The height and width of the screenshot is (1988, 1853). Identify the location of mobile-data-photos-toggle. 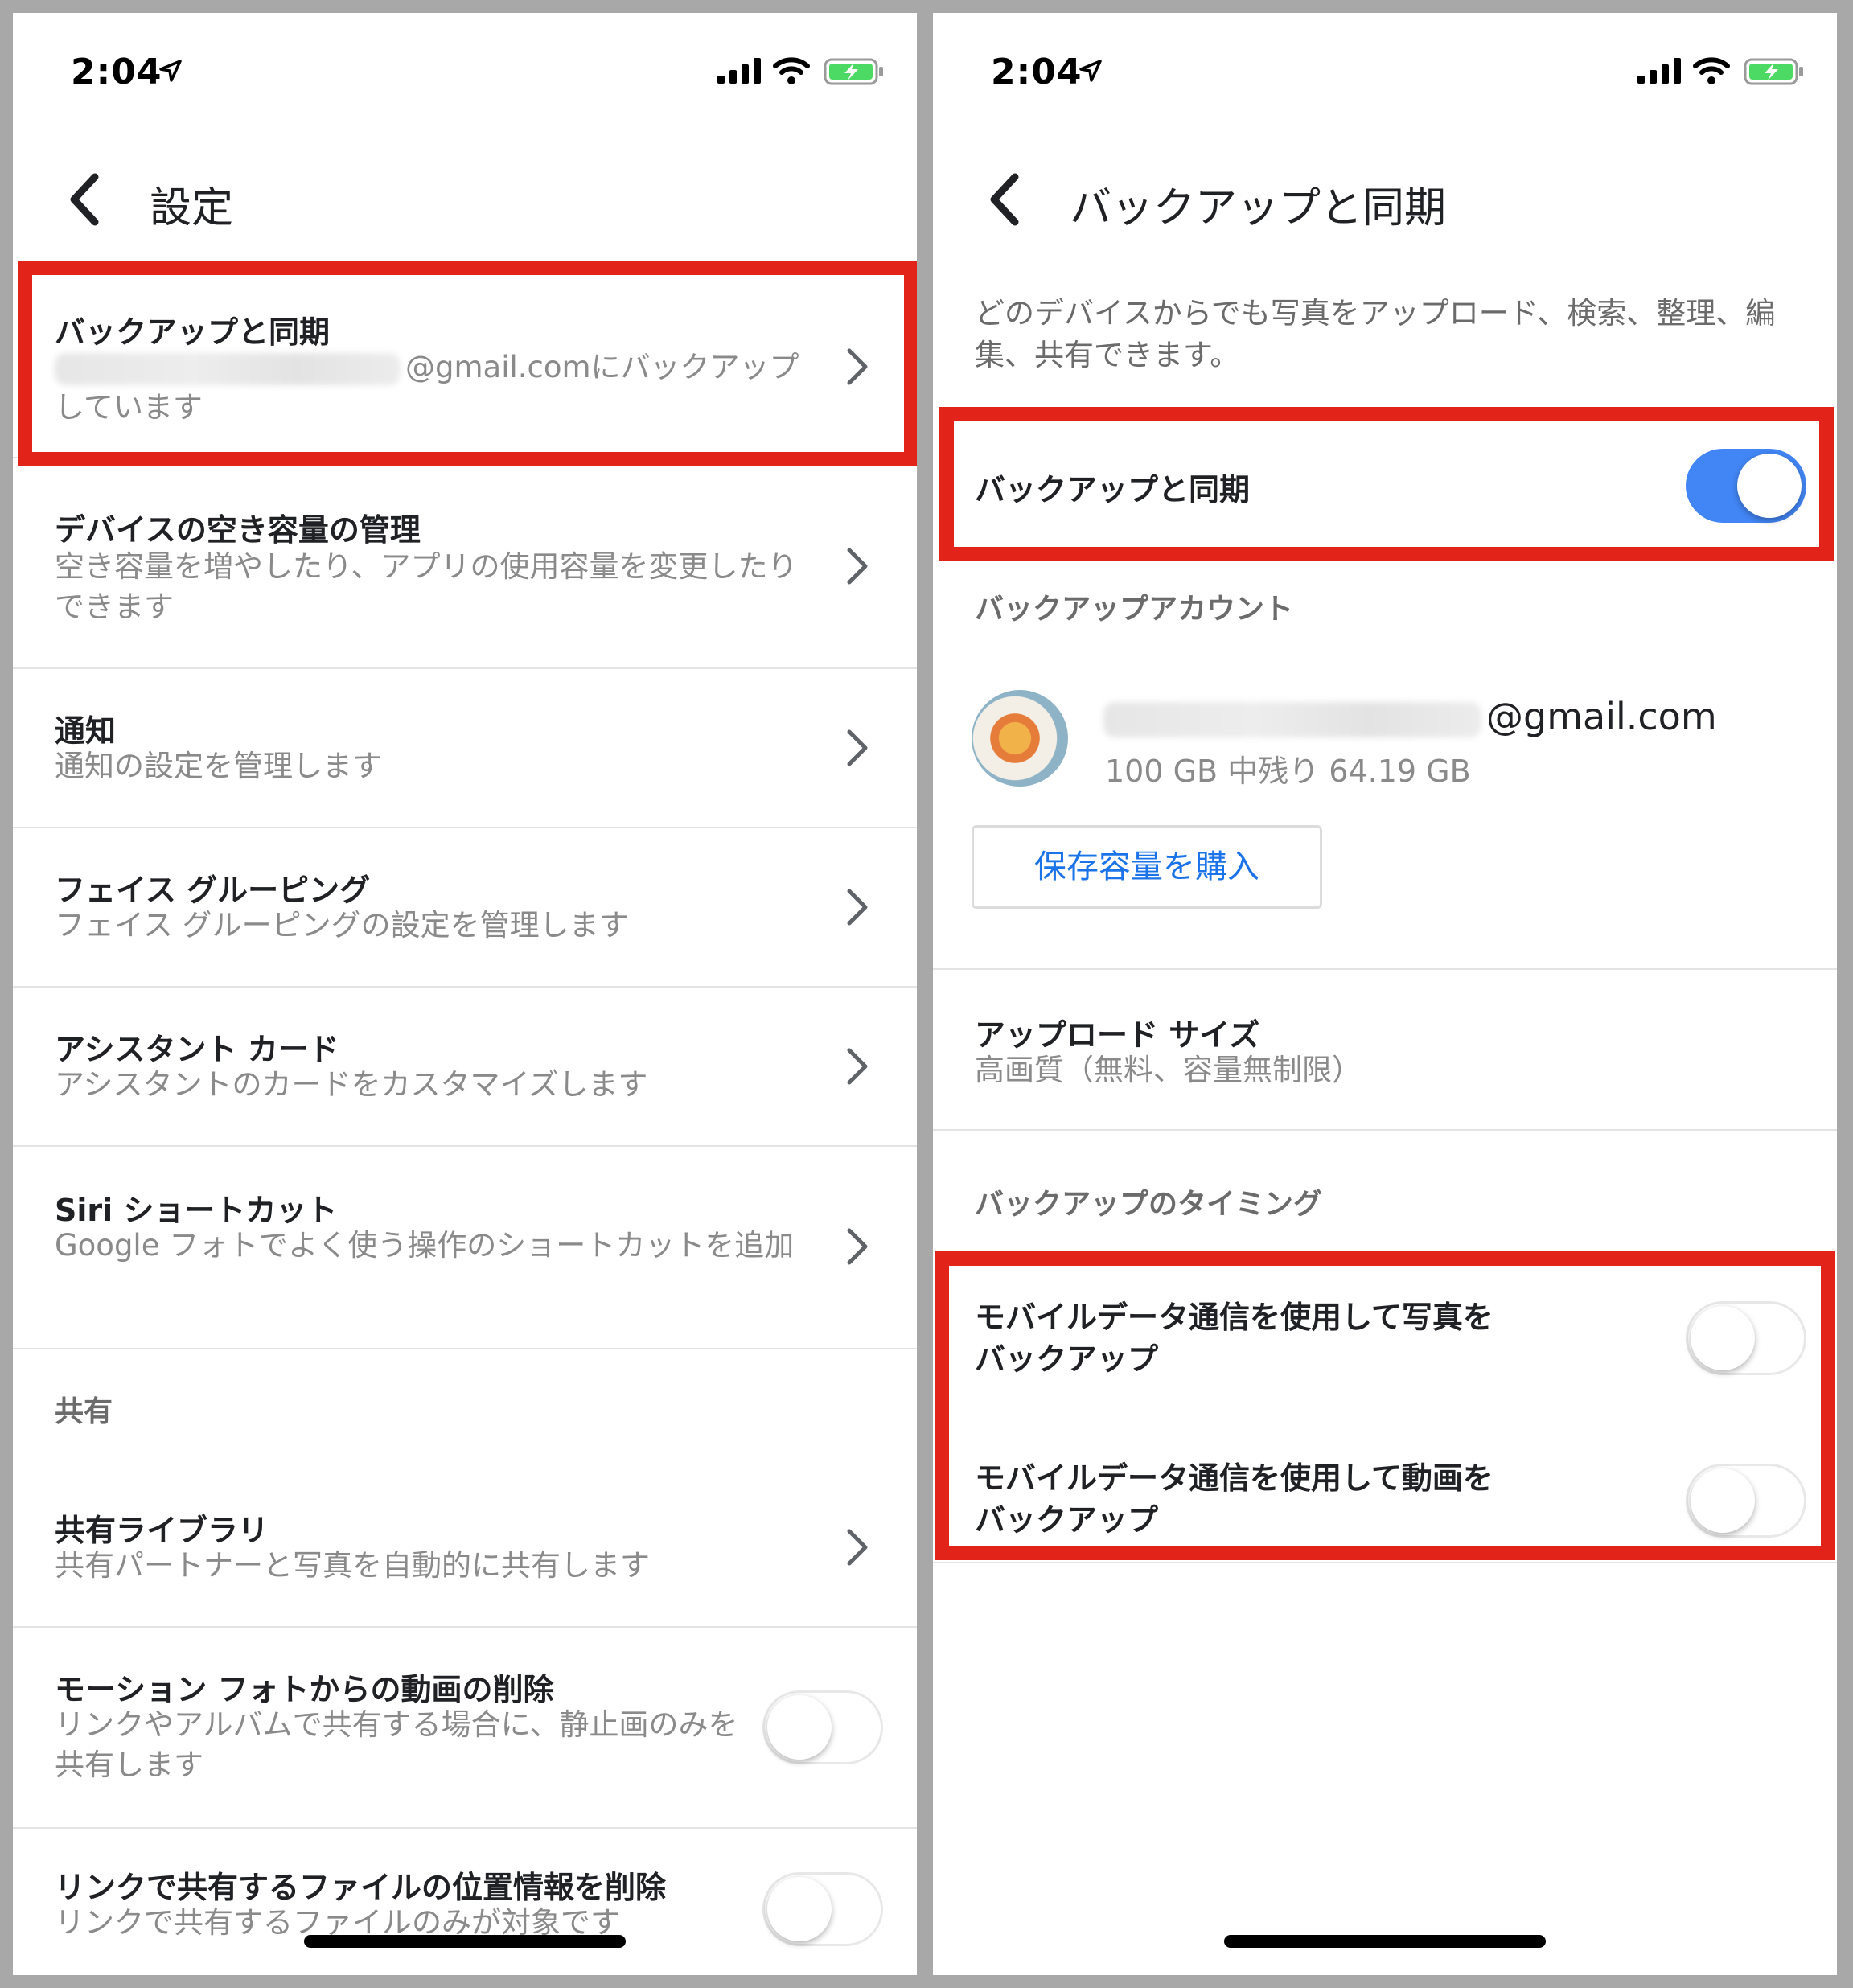
(1746, 1338).